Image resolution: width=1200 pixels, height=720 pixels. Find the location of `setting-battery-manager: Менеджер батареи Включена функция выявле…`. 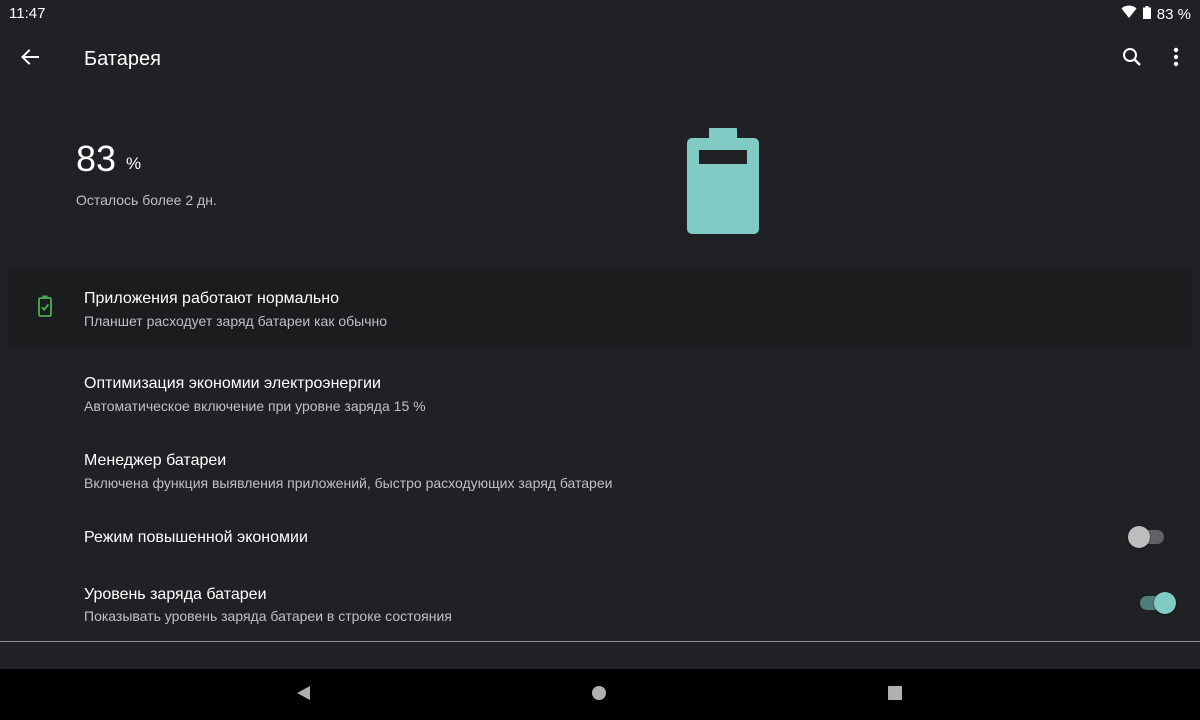

setting-battery-manager: Менеджер батареи Включена функция выявле… is located at coordinates (600, 473).